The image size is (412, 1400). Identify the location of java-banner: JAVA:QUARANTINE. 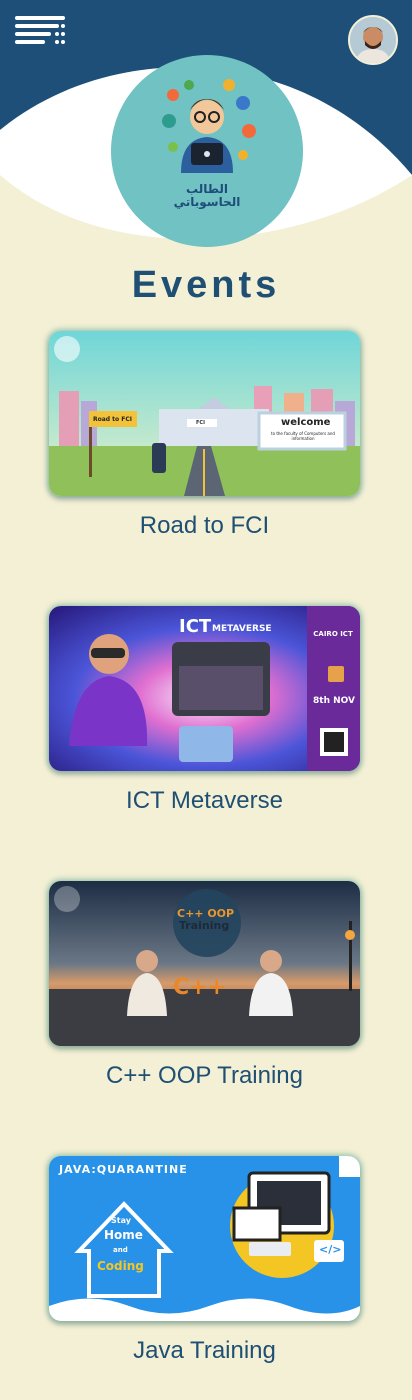
(123, 1169).